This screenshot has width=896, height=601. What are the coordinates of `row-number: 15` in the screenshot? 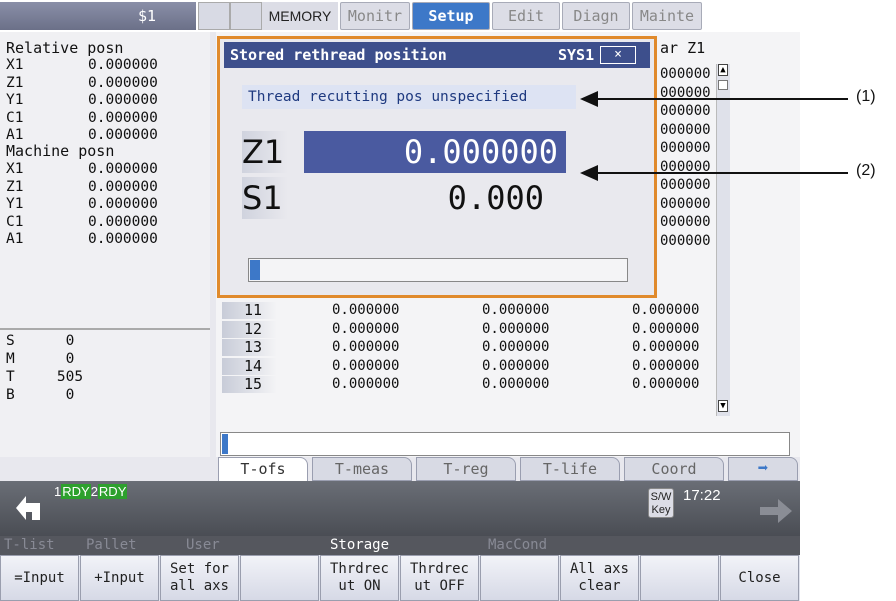 It's located at (249, 384).